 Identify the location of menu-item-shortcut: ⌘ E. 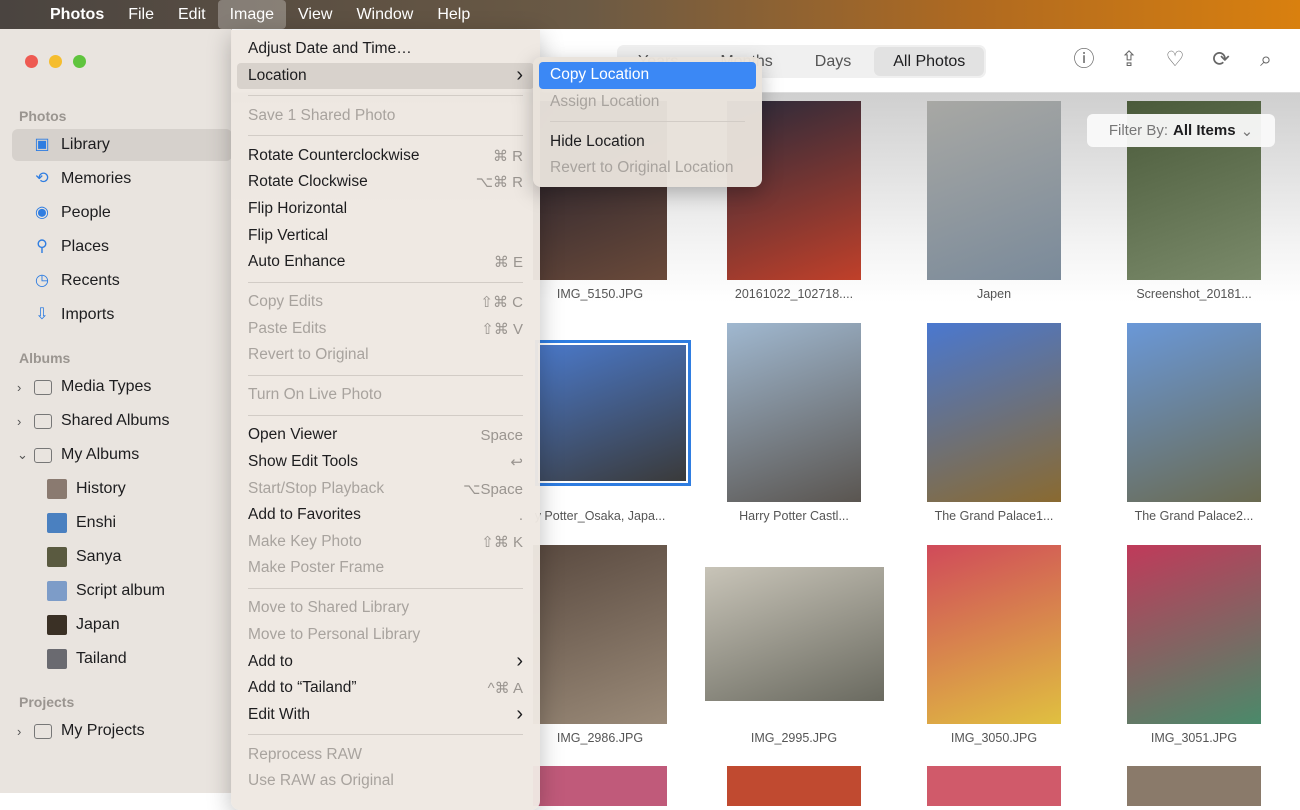
(508, 263).